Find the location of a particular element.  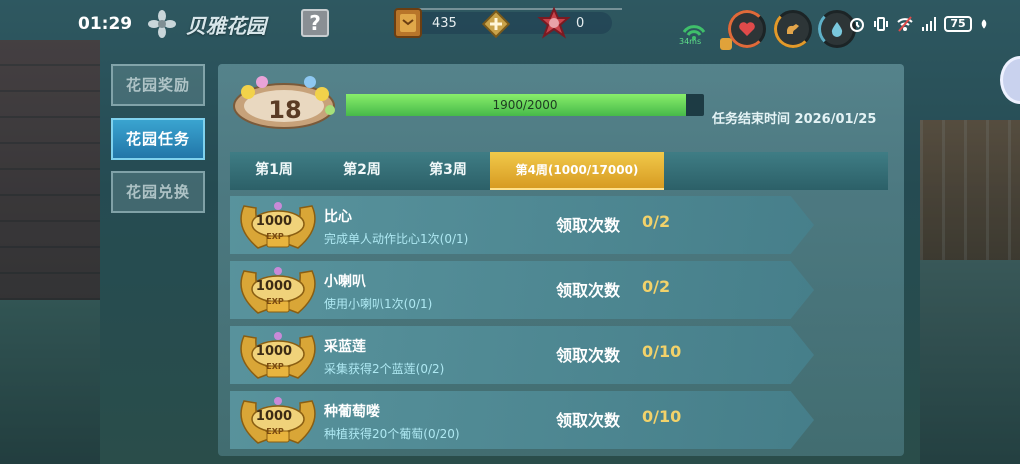

status-clock: 01:29 is located at coordinates (105, 24).